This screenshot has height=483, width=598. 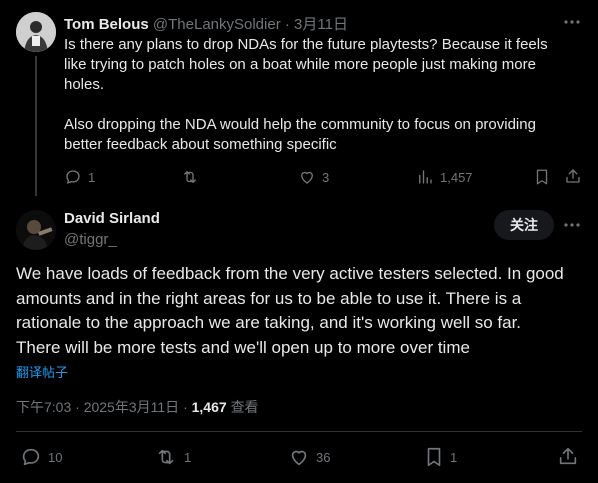 What do you see at coordinates (36, 230) in the screenshot?
I see `avatar-david-sirland` at bounding box center [36, 230].